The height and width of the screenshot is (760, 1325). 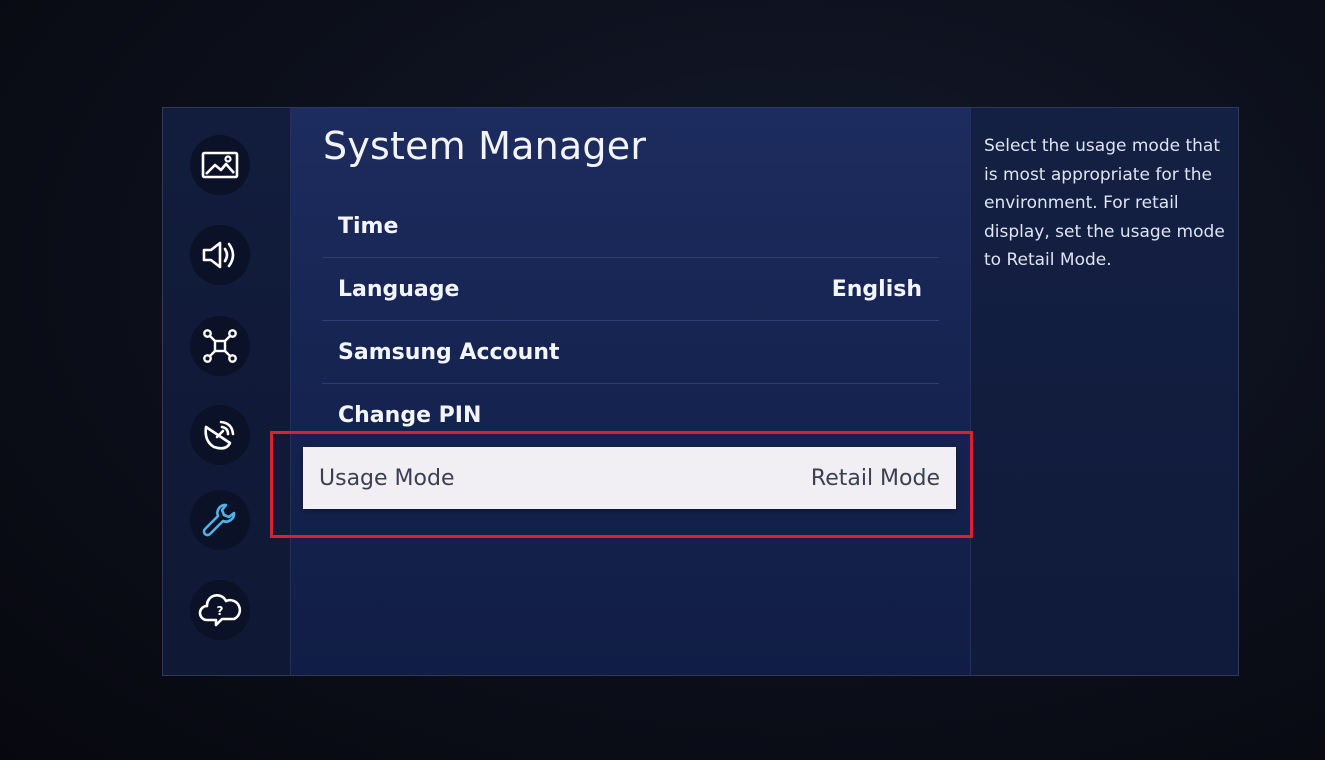 I want to click on sidebar-item-picture, so click(x=220, y=165).